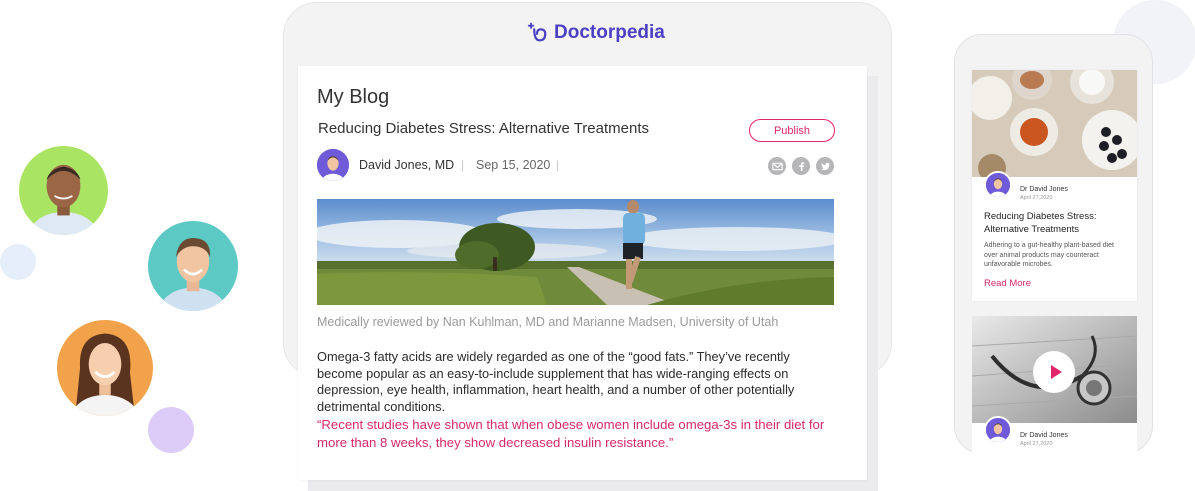  What do you see at coordinates (609, 32) in the screenshot?
I see `logo-text: Doctorpedia` at bounding box center [609, 32].